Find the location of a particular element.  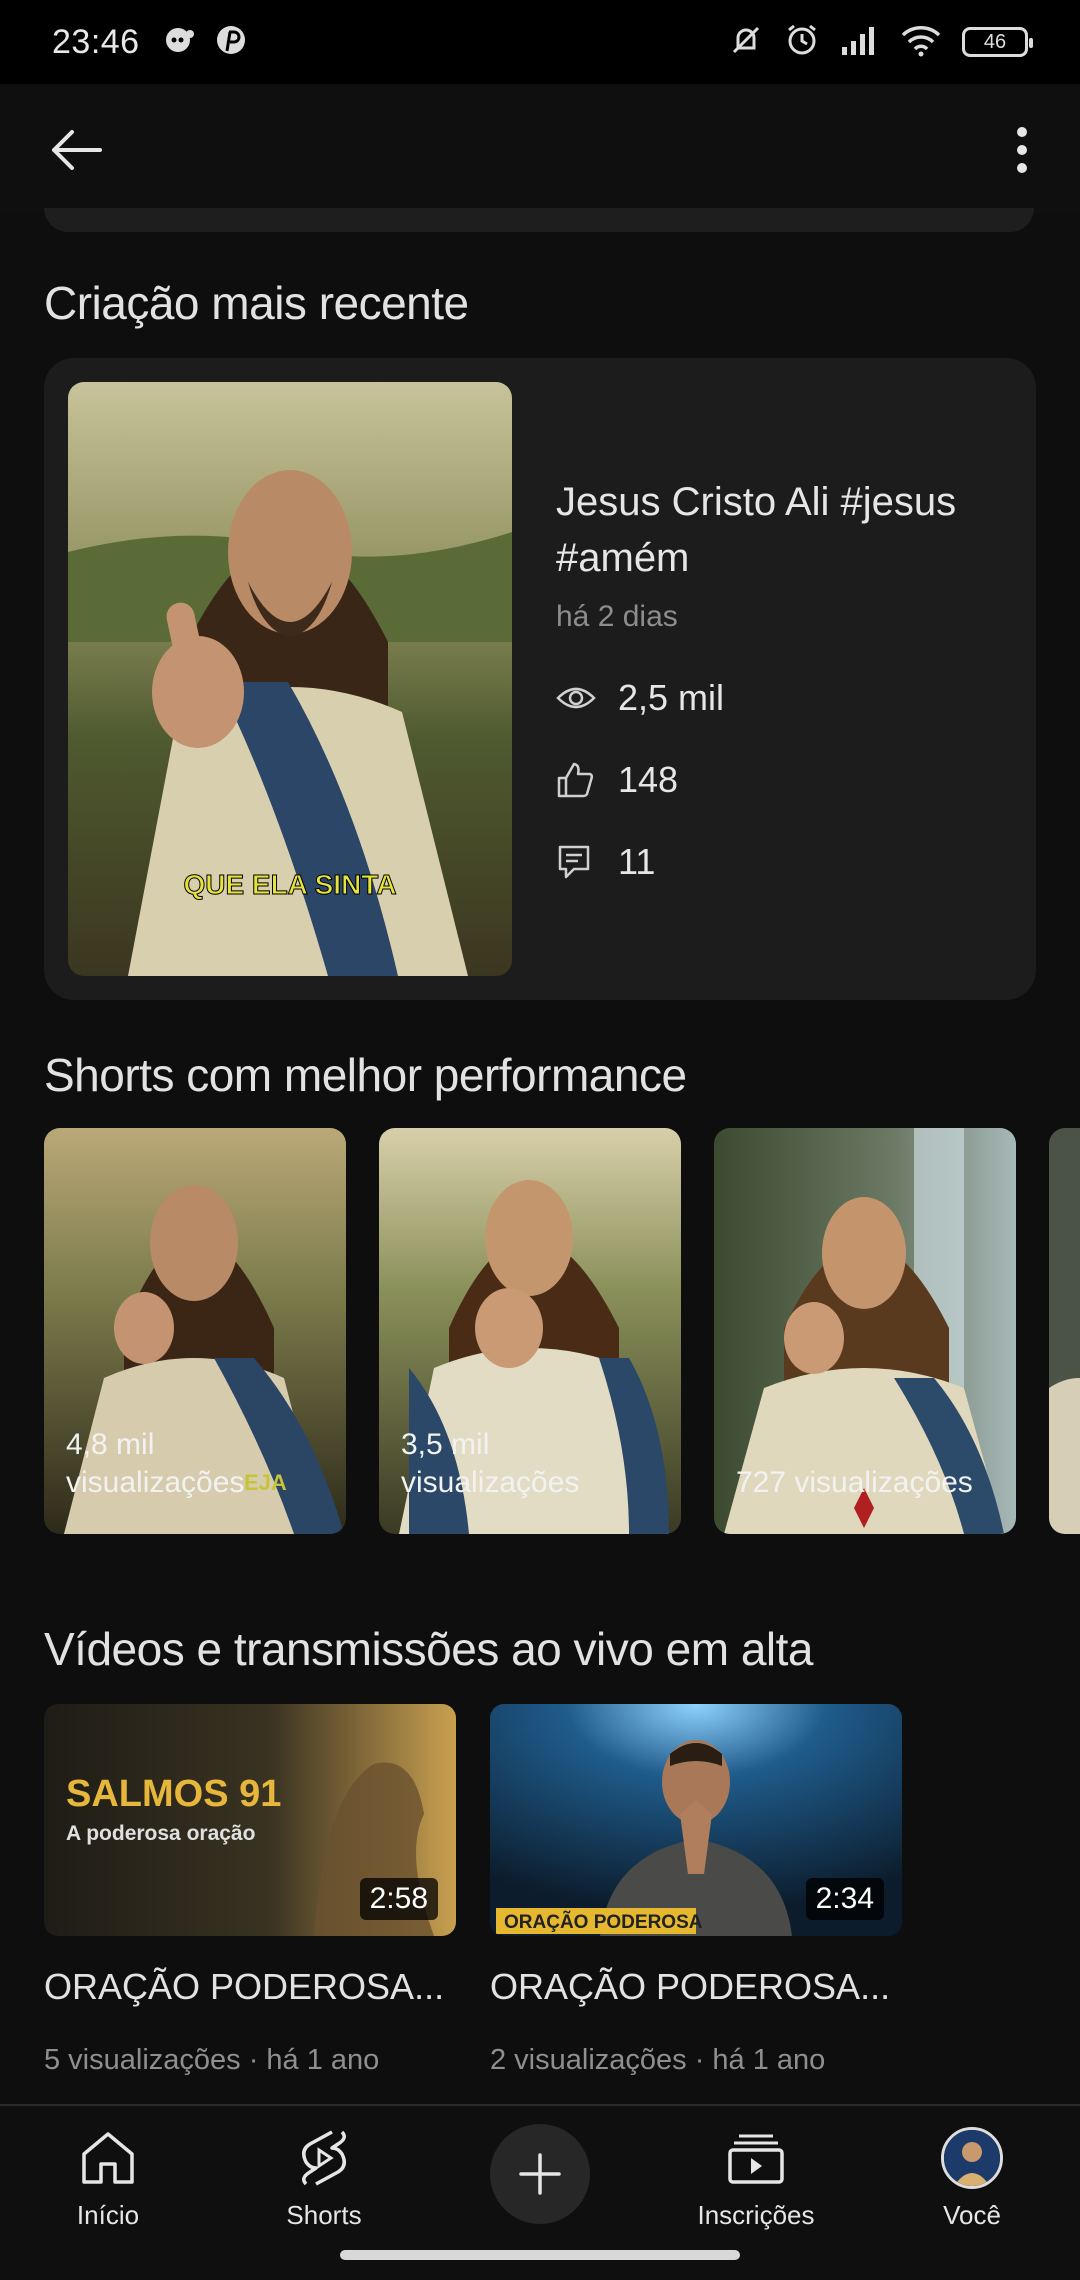

plus-icon is located at coordinates (540, 2174).